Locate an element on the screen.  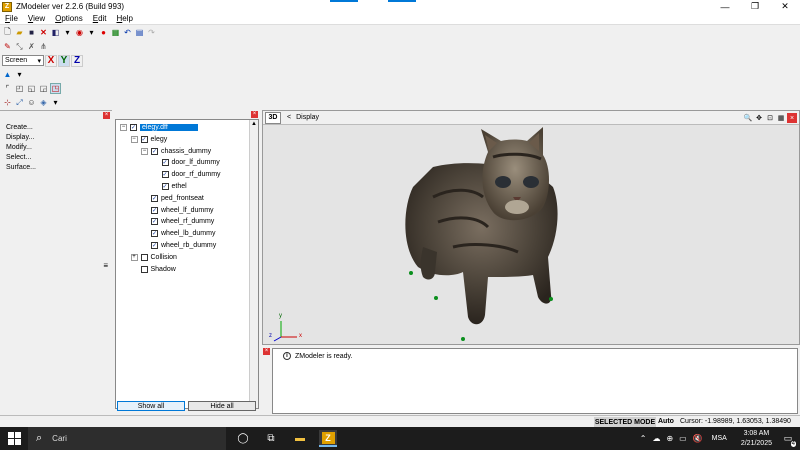
tree-node: ✓ door_lf_dummy is located at coordinates (186, 162).